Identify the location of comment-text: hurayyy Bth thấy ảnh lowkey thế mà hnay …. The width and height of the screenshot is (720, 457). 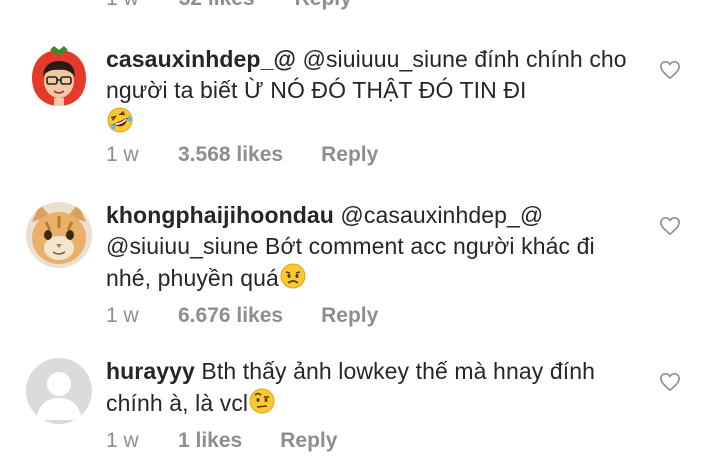
(376, 389).